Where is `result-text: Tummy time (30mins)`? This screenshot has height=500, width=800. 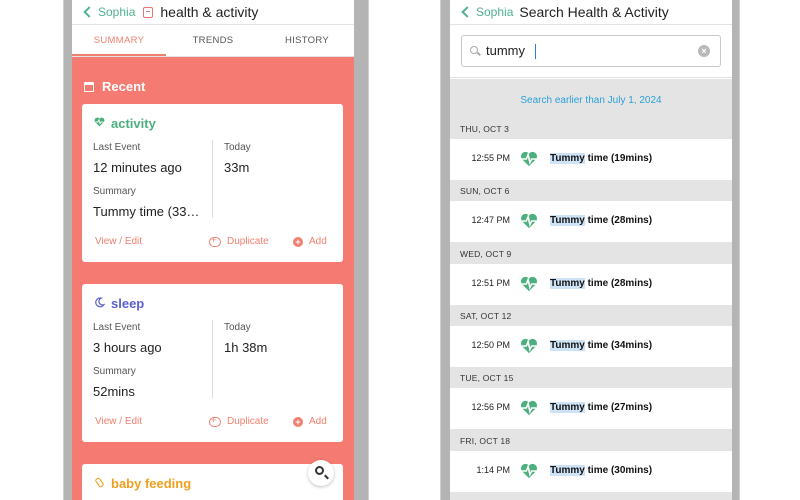 result-text: Tummy time (30mins) is located at coordinates (601, 470).